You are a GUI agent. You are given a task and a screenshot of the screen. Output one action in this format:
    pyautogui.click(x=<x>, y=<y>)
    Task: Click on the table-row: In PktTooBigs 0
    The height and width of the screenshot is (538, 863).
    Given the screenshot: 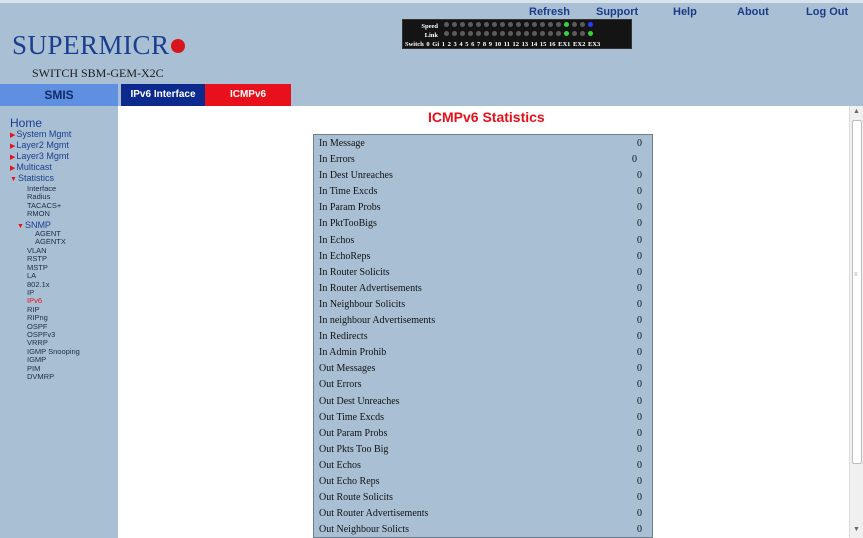 What is the action you would take?
    pyautogui.click(x=483, y=223)
    